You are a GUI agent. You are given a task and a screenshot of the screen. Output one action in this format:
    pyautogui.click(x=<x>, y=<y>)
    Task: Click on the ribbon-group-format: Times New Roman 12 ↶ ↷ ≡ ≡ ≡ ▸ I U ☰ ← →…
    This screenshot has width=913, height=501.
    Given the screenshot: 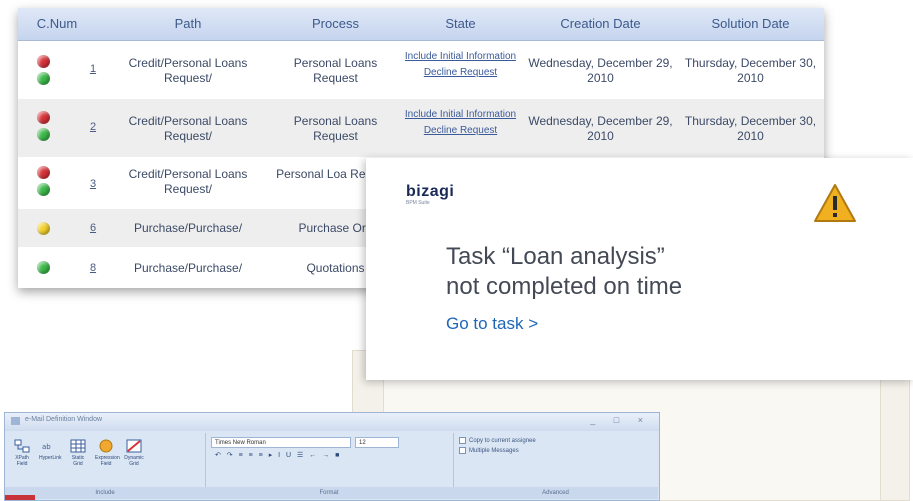 What is the action you would take?
    pyautogui.click(x=329, y=466)
    